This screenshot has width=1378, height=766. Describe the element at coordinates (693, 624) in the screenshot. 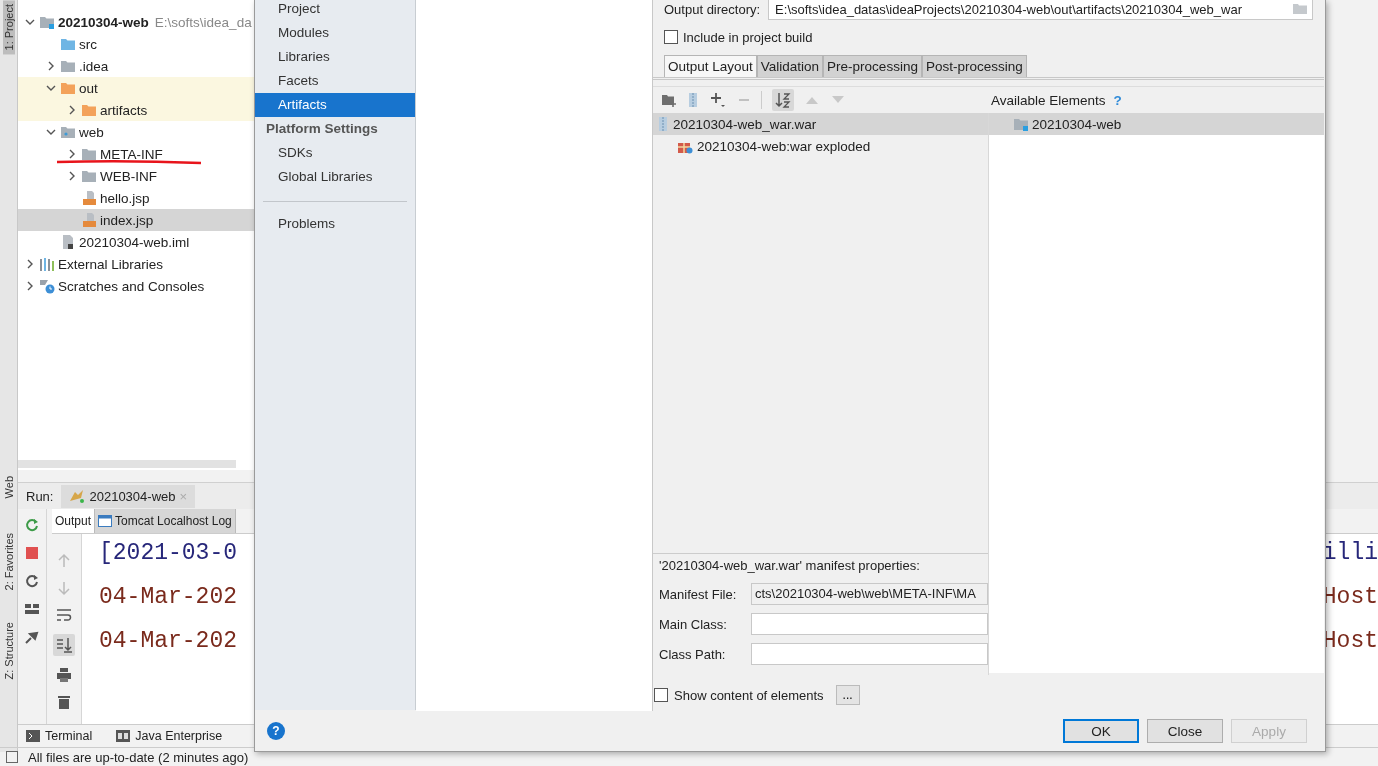

I see `field-label: Main Class:` at that location.